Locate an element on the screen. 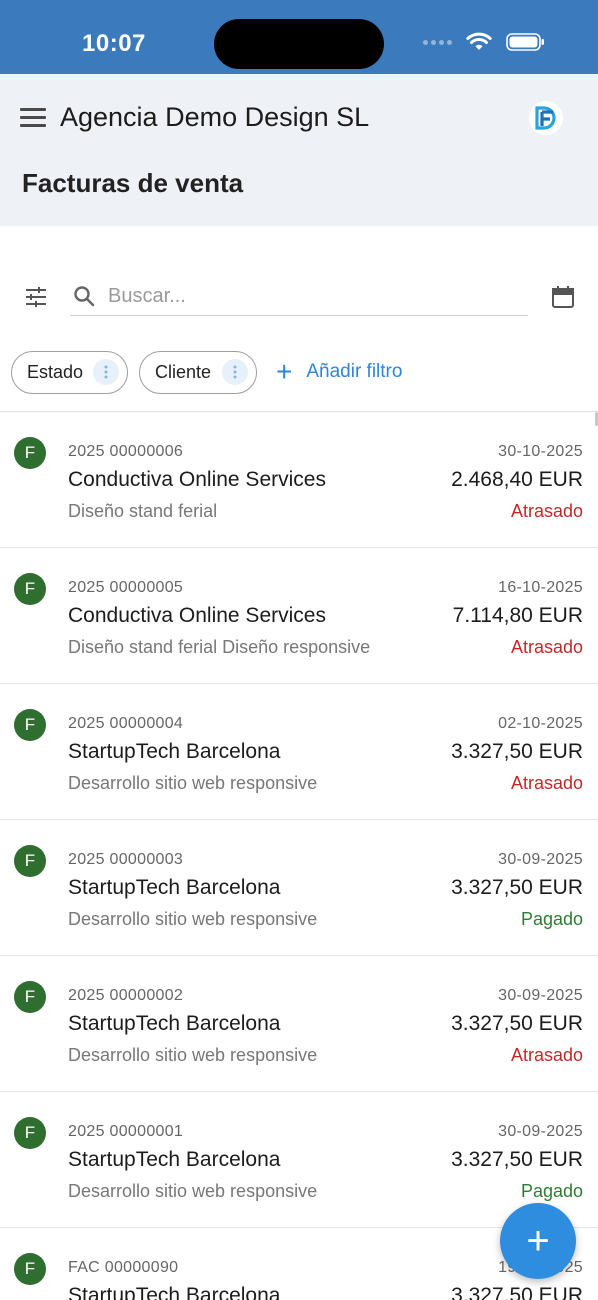 This screenshot has height=1300, width=598. hamburger-menu-icon is located at coordinates (33, 118).